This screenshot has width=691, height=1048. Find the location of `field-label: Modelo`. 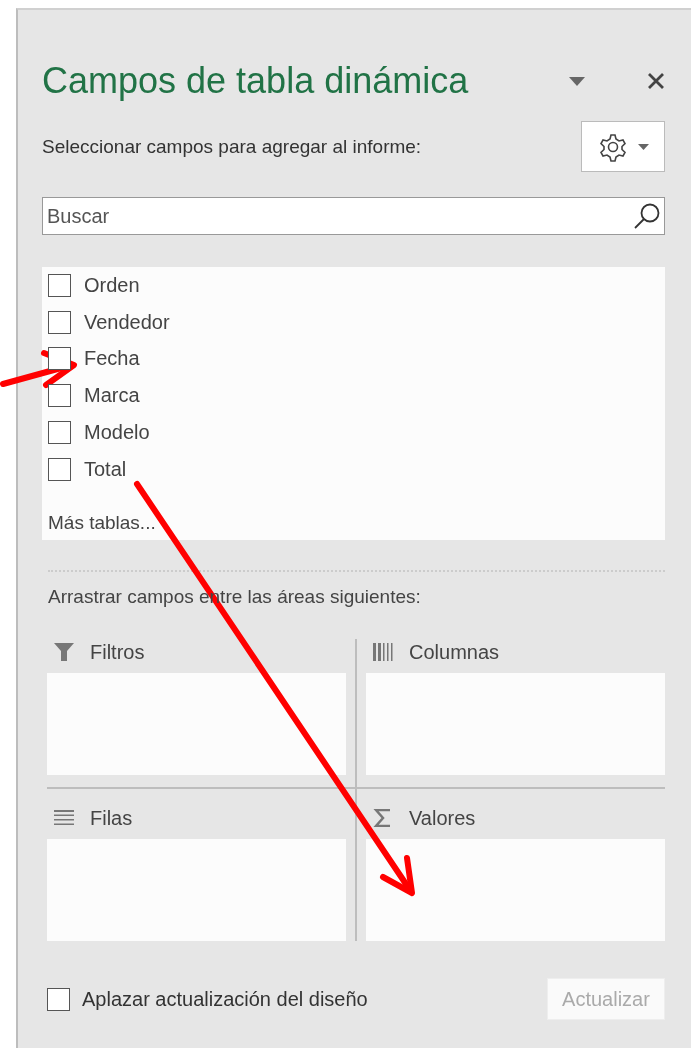

field-label: Modelo is located at coordinates (117, 433).